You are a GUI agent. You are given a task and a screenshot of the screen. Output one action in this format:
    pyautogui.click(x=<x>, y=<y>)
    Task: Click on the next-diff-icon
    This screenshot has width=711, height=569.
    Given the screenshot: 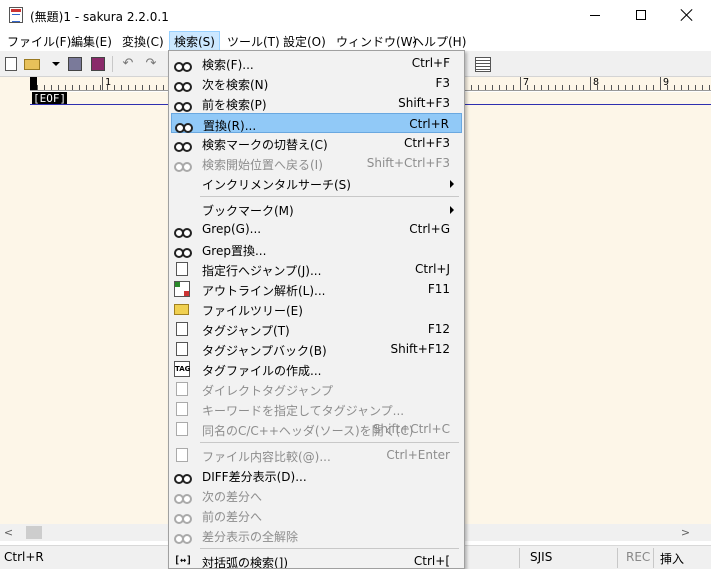 What is the action you would take?
    pyautogui.click(x=183, y=495)
    